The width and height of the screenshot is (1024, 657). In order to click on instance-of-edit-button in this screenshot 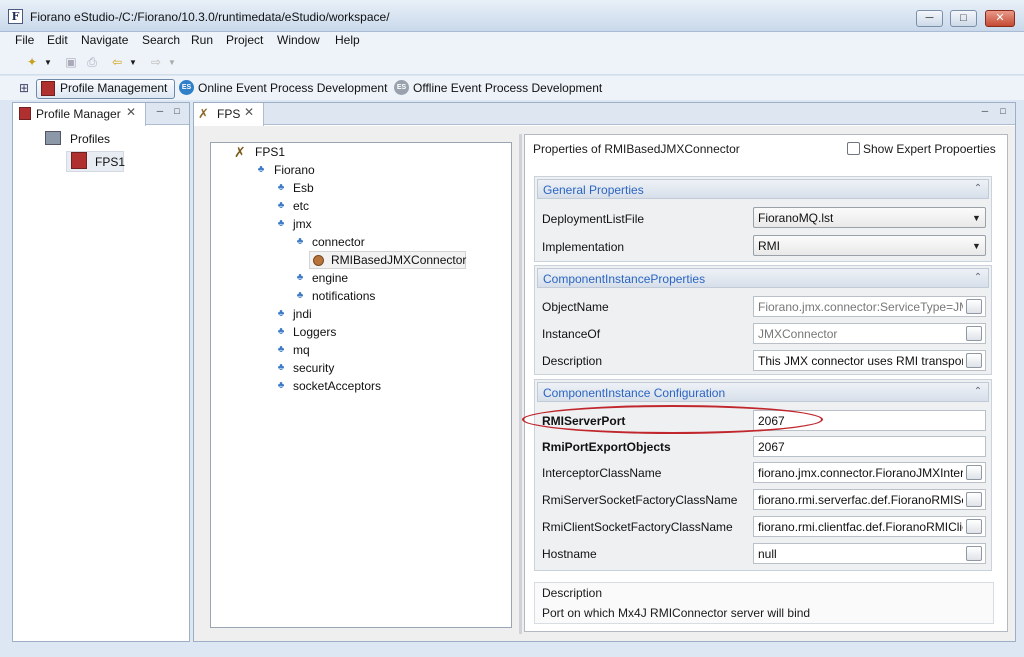, I will do `click(974, 333)`.